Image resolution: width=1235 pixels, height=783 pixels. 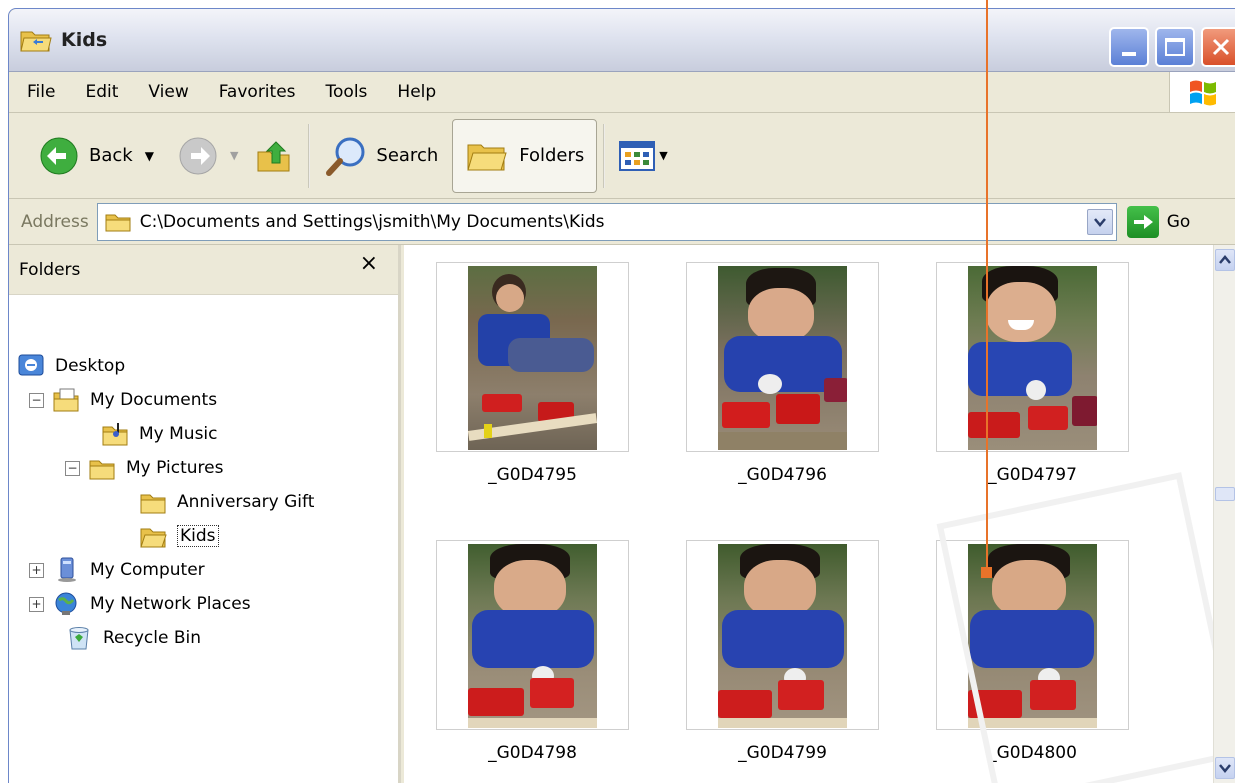 I want to click on network-places-icon, so click(x=66, y=604).